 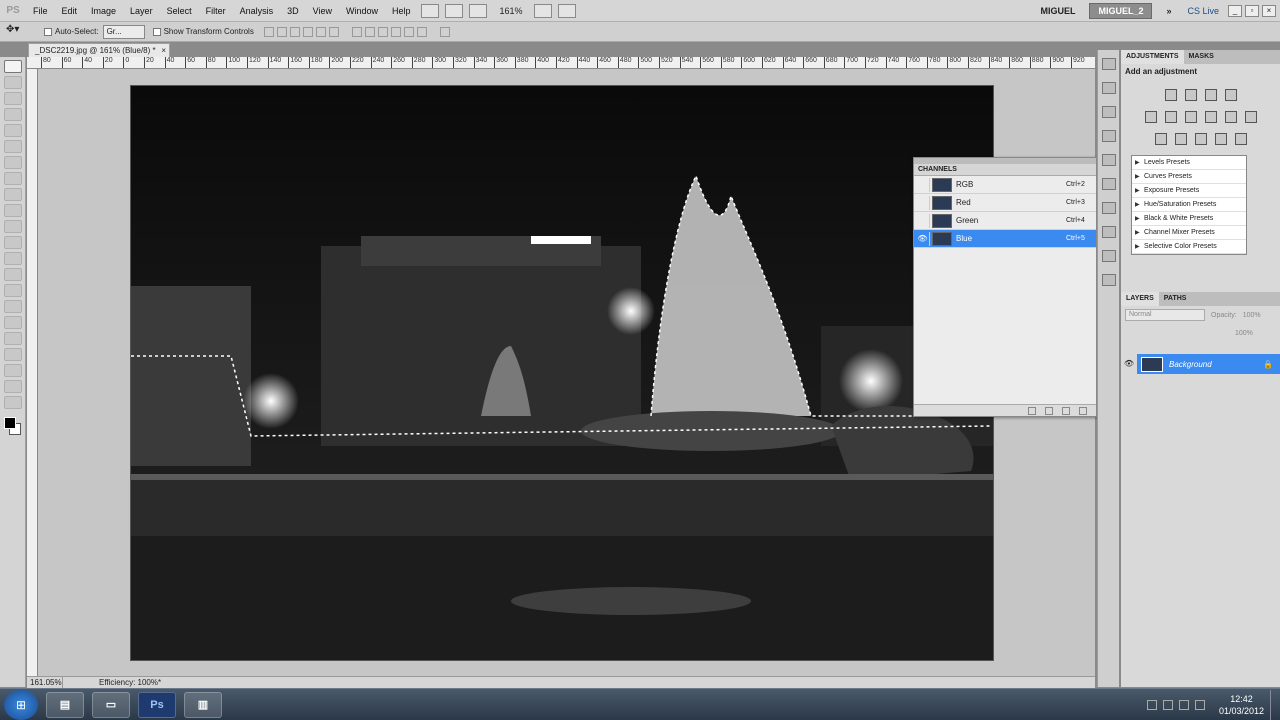 What do you see at coordinates (1160, 139) in the screenshot?
I see `invert-icon` at bounding box center [1160, 139].